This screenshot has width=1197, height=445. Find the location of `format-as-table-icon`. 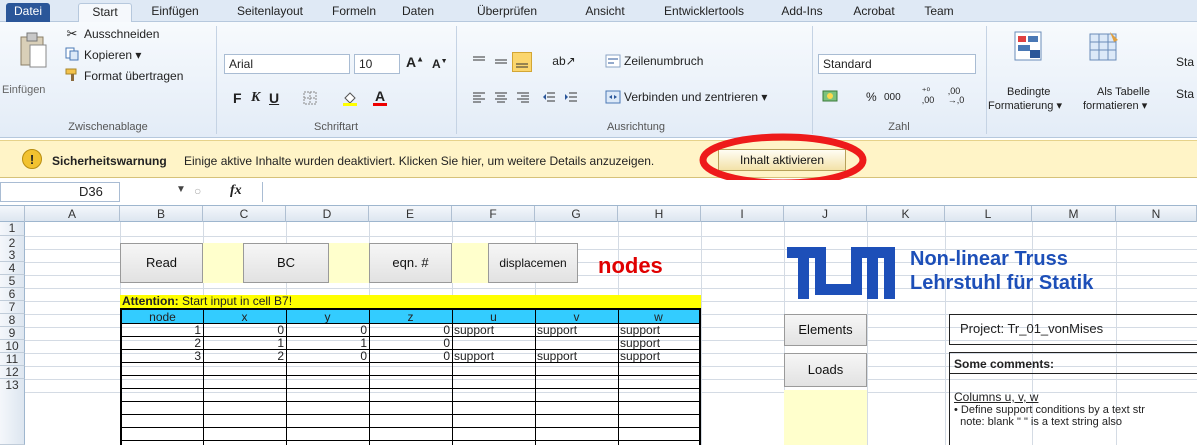

format-as-table-icon is located at coordinates (1104, 46).